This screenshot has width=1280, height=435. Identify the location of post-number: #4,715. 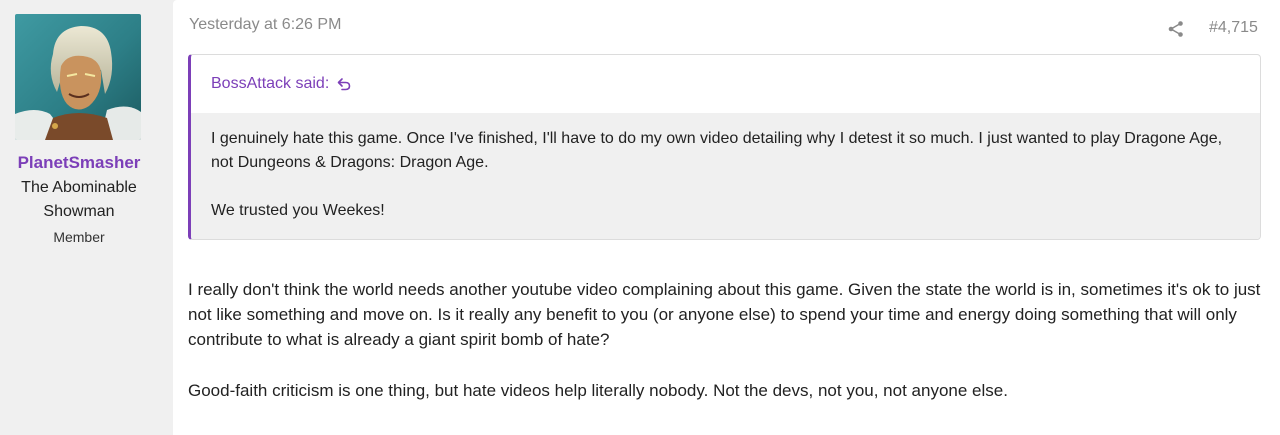
(1233, 28).